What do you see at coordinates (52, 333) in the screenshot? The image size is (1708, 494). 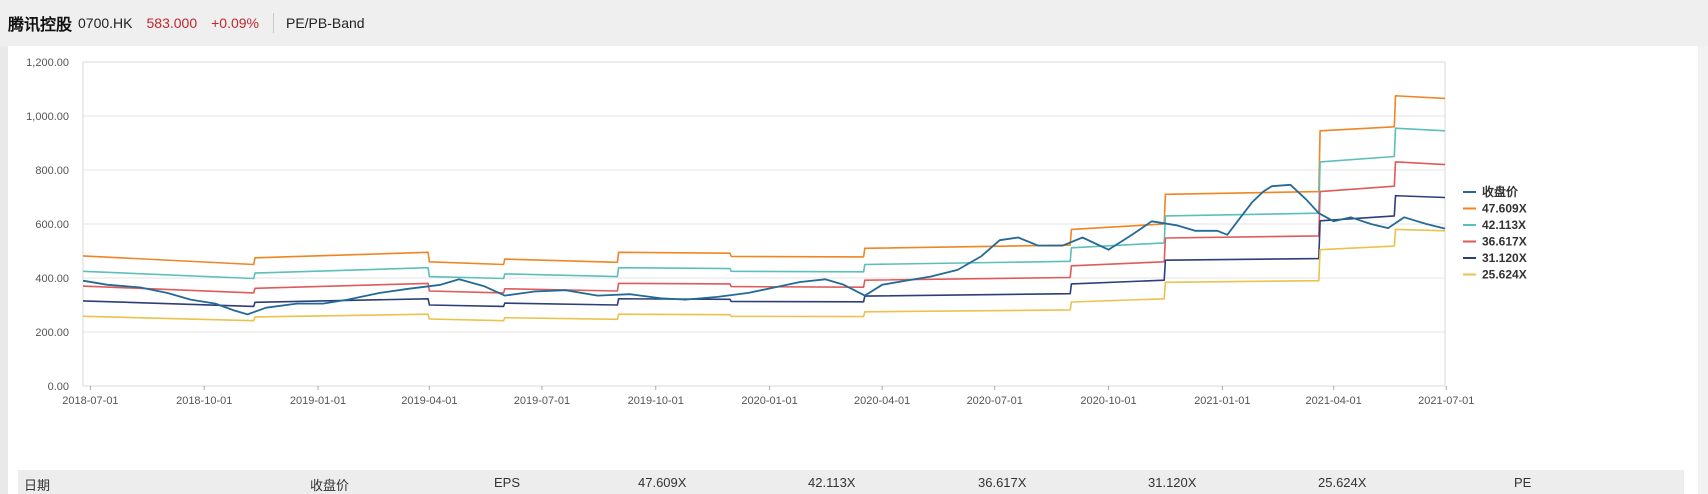 I see `y-tick-label: 200.00` at bounding box center [52, 333].